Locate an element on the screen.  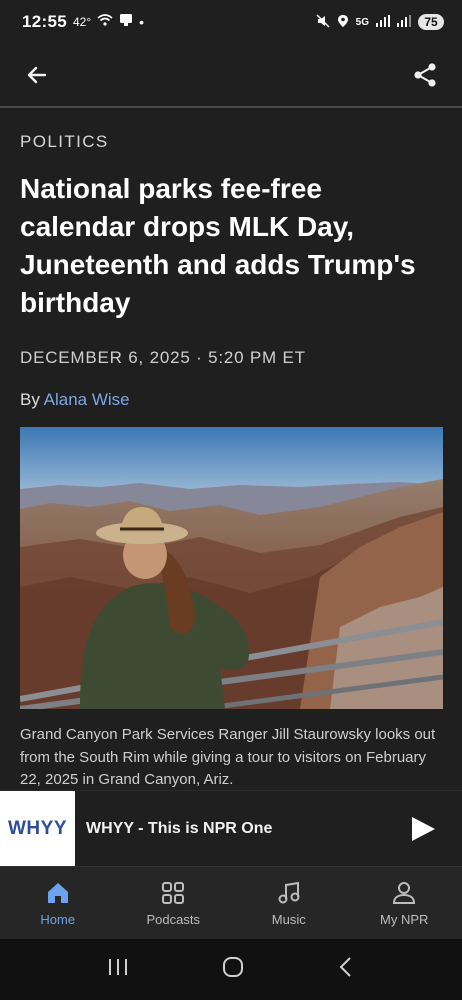
grid-icon is located at coordinates (173, 893).